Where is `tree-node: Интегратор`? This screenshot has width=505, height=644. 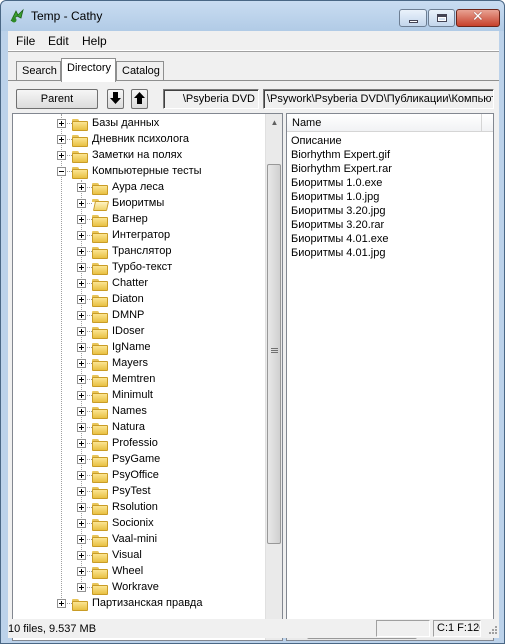
tree-node: Интегратор is located at coordinates (138, 236).